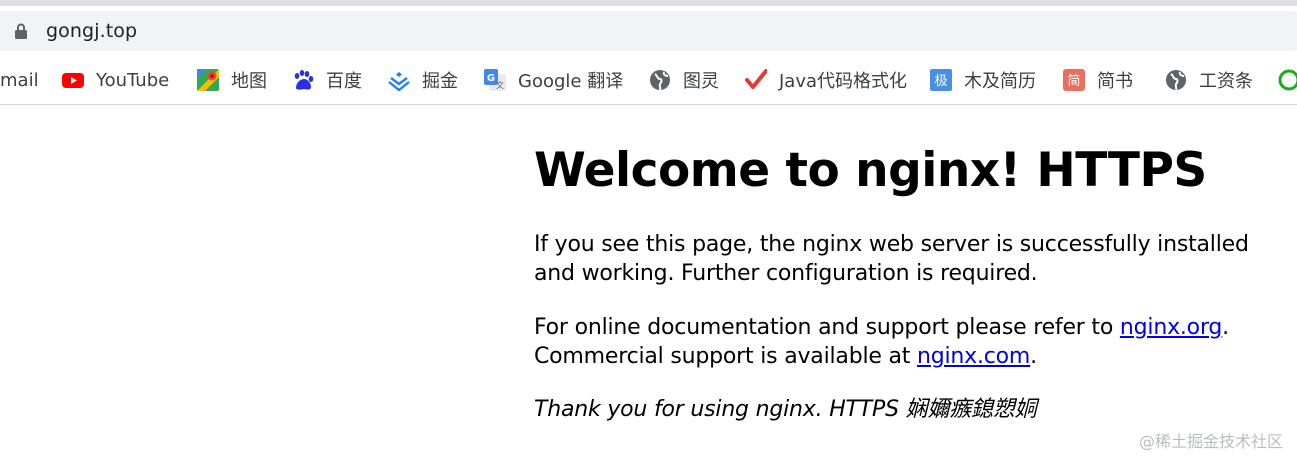 This screenshot has height=463, width=1297. Describe the element at coordinates (344, 81) in the screenshot. I see `bookmark-label: 百度` at that location.